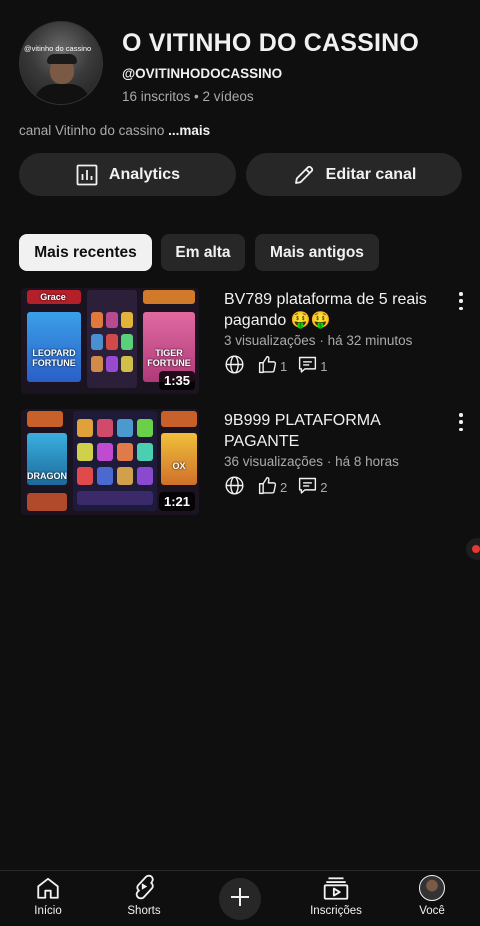 This screenshot has width=480, height=926. I want to click on video-thumbnail: DRAGON OX 1:21, so click(110, 462).